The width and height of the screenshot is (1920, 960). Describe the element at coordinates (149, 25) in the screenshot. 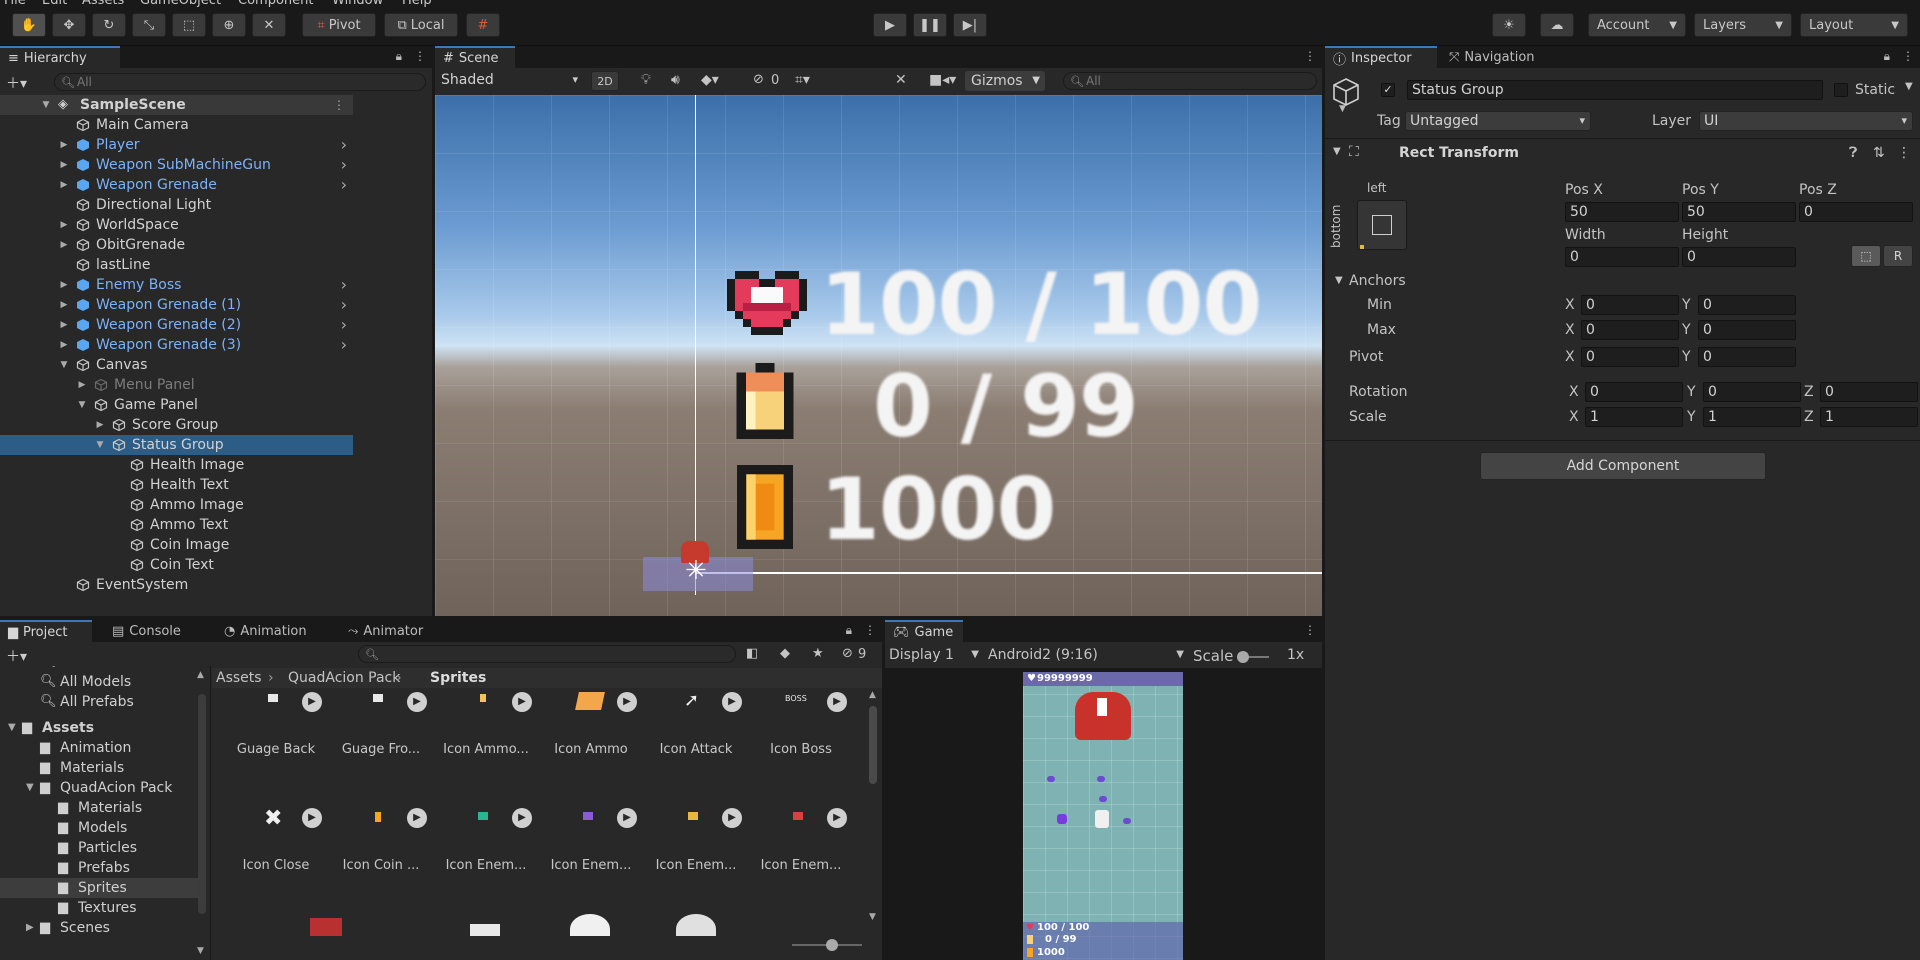

I see `scale-tool-button: ⤡` at that location.